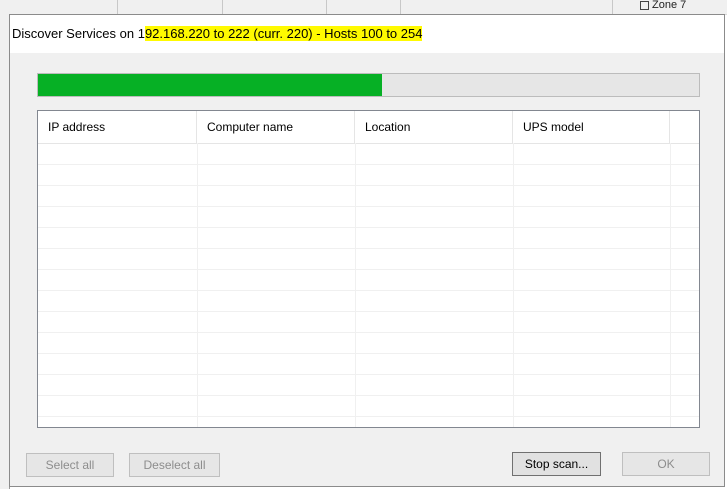 This screenshot has height=489, width=727. What do you see at coordinates (666, 464) in the screenshot?
I see `ok-button: OK` at bounding box center [666, 464].